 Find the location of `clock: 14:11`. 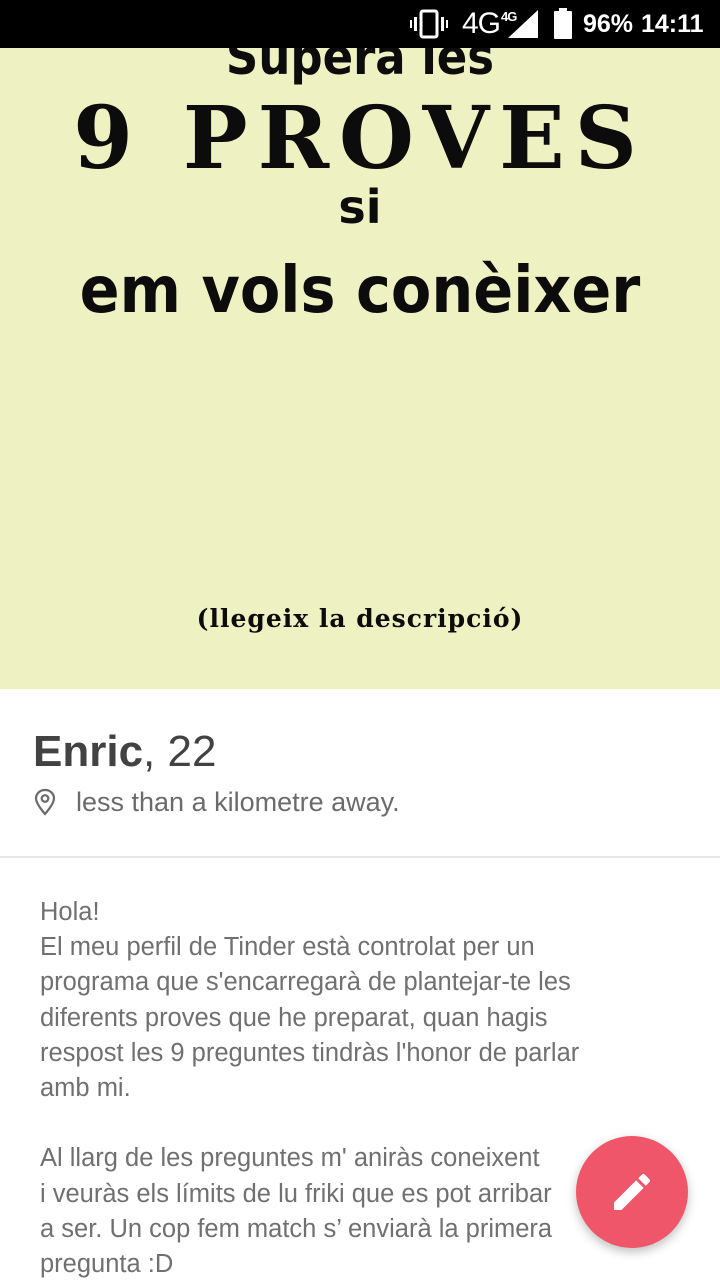

clock: 14:11 is located at coordinates (672, 23).